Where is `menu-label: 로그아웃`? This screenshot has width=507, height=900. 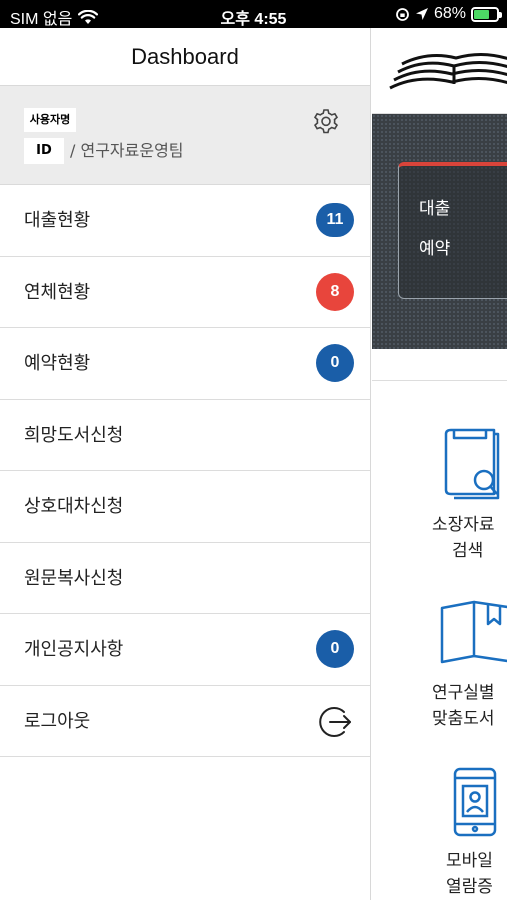 menu-label: 로그아웃 is located at coordinates (57, 721).